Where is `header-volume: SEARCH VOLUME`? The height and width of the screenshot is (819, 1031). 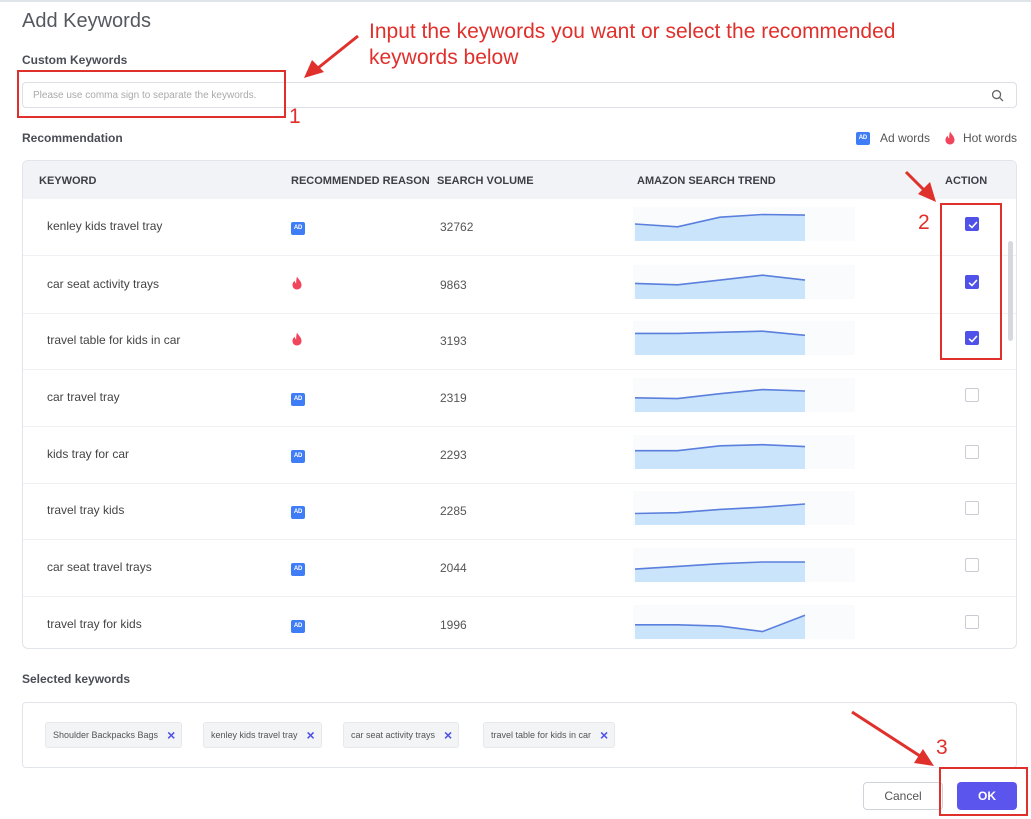 header-volume: SEARCH VOLUME is located at coordinates (485, 181).